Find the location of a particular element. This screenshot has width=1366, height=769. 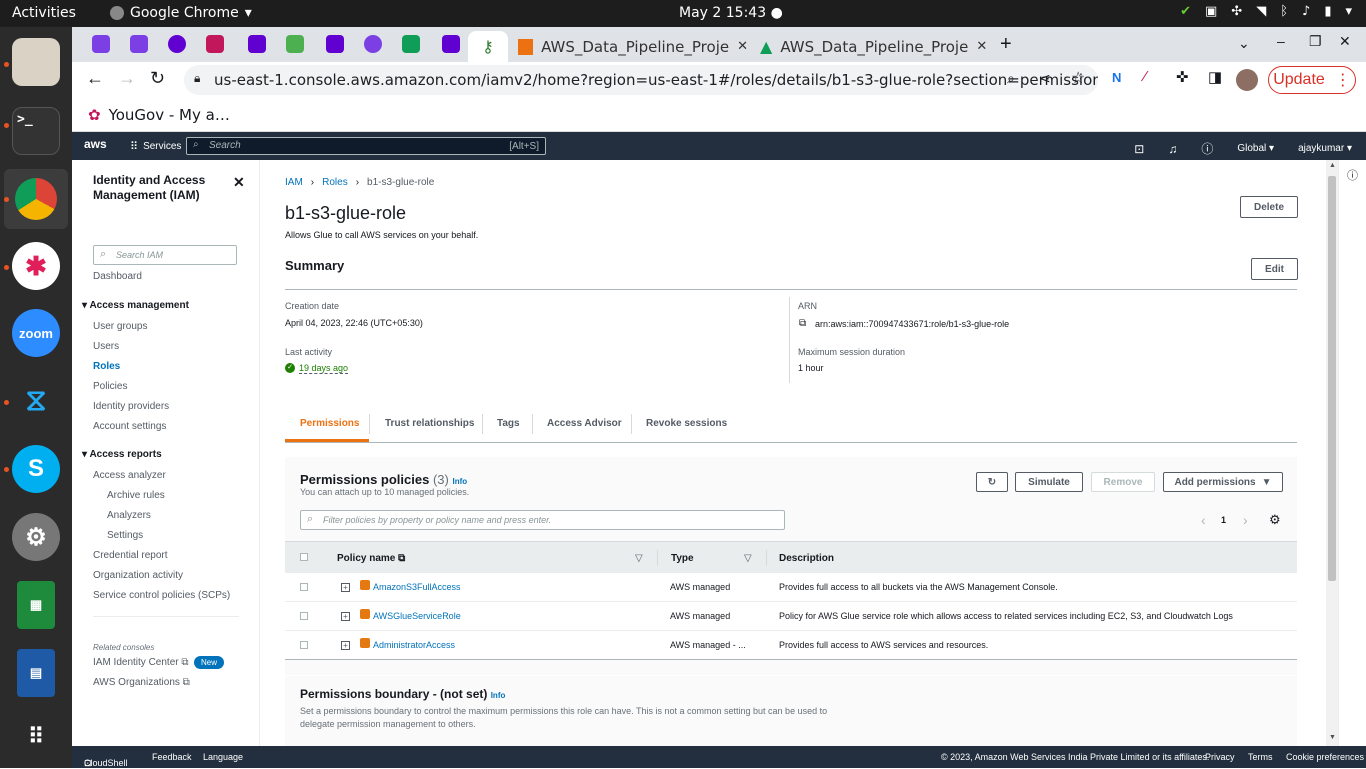

tab-permissions: Permissions is located at coordinates (329, 423).